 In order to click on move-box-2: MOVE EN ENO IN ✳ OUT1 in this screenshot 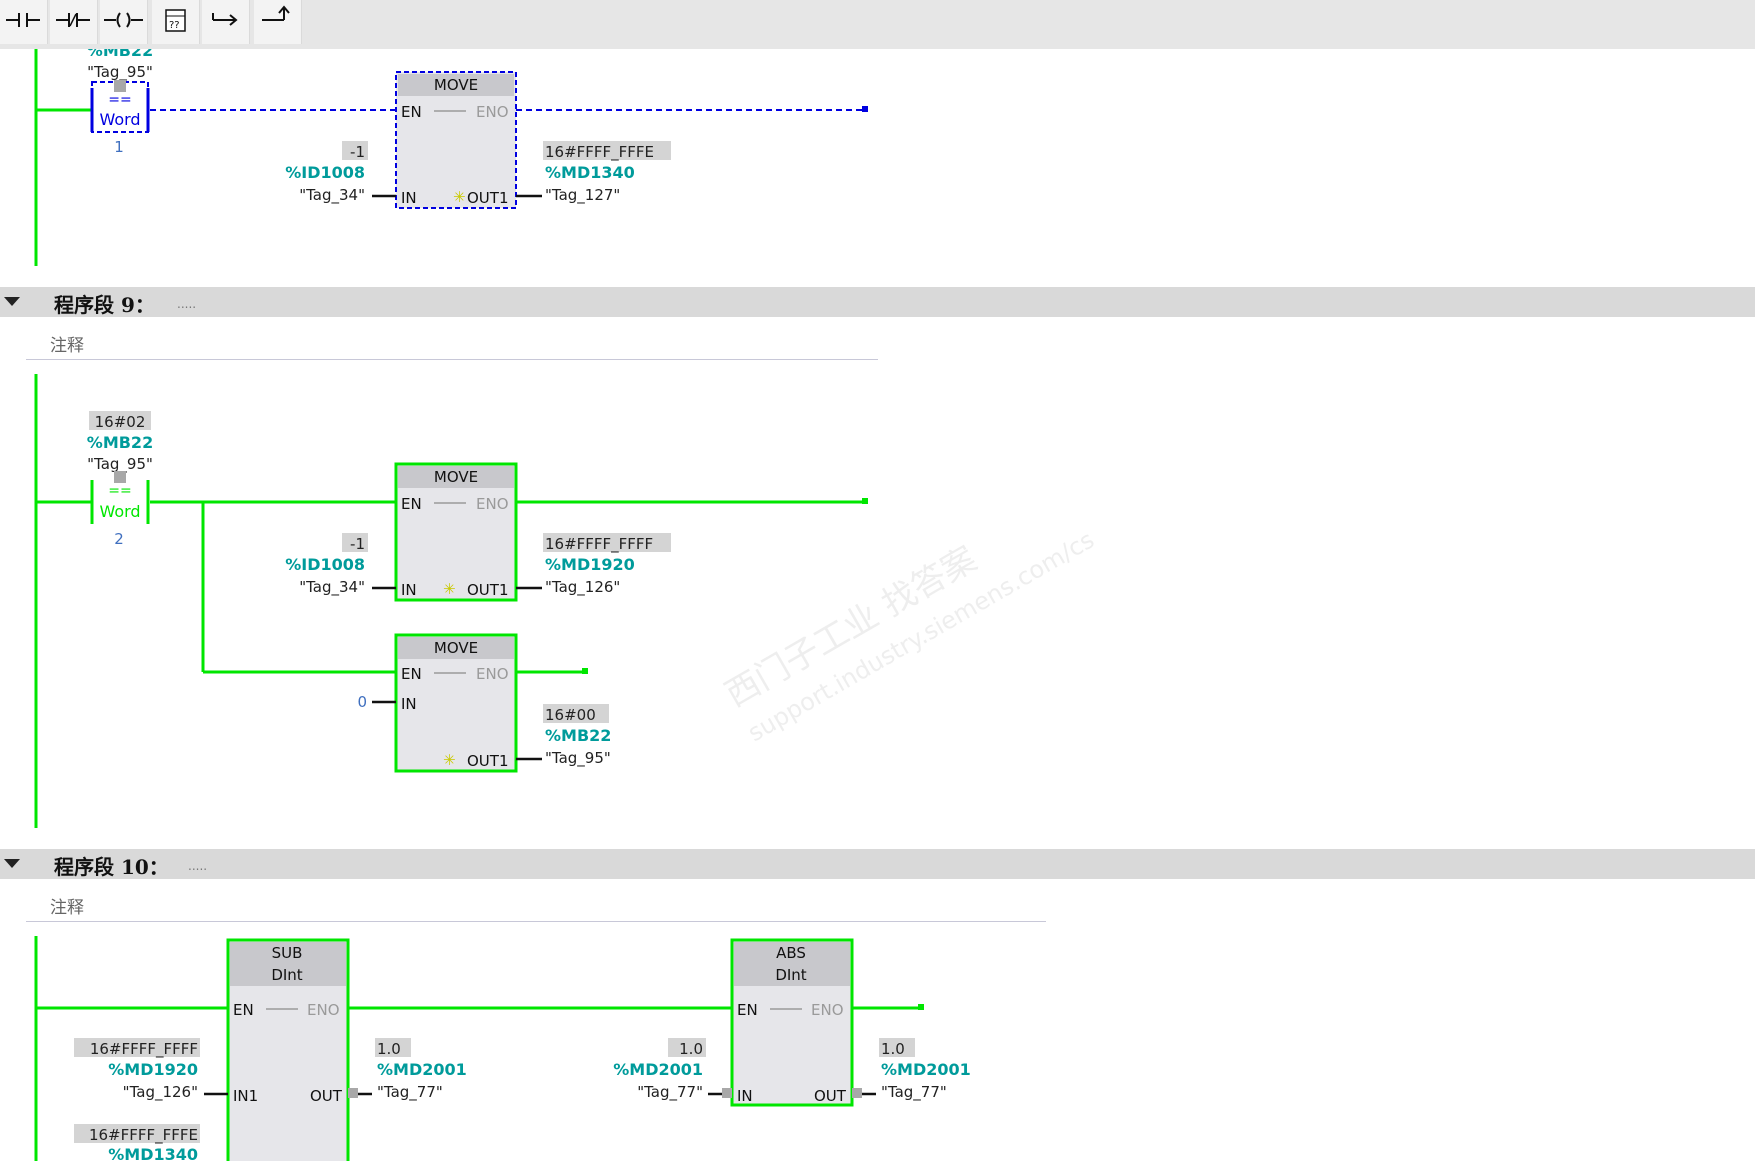, I will do `click(456, 703)`.